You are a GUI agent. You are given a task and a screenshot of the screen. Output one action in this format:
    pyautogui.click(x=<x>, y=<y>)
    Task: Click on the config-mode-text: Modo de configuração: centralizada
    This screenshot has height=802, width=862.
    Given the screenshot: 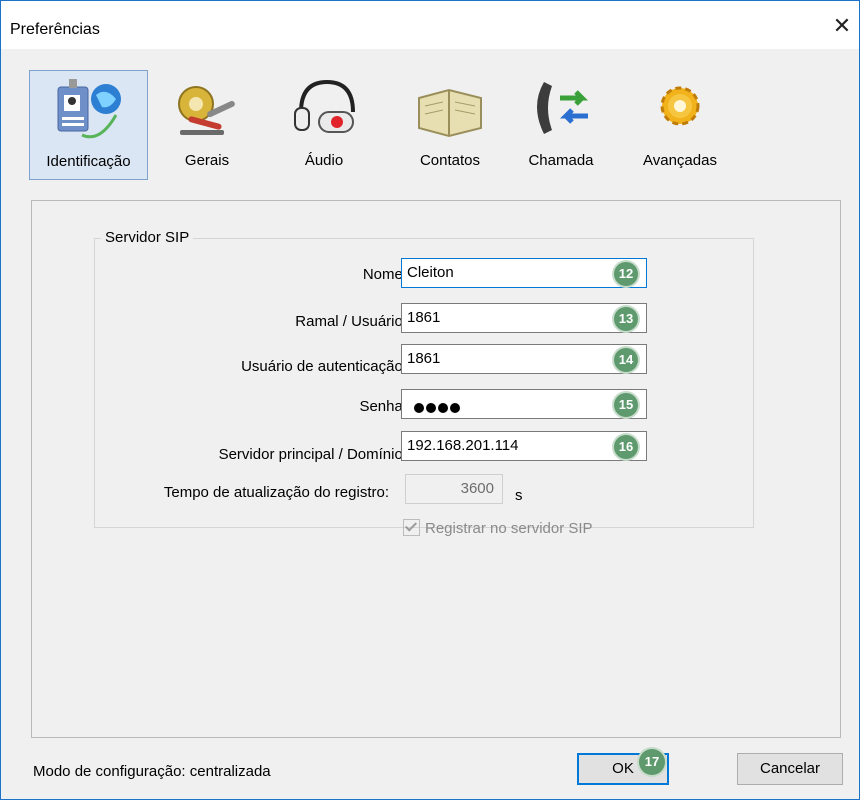 What is the action you would take?
    pyautogui.click(x=152, y=771)
    